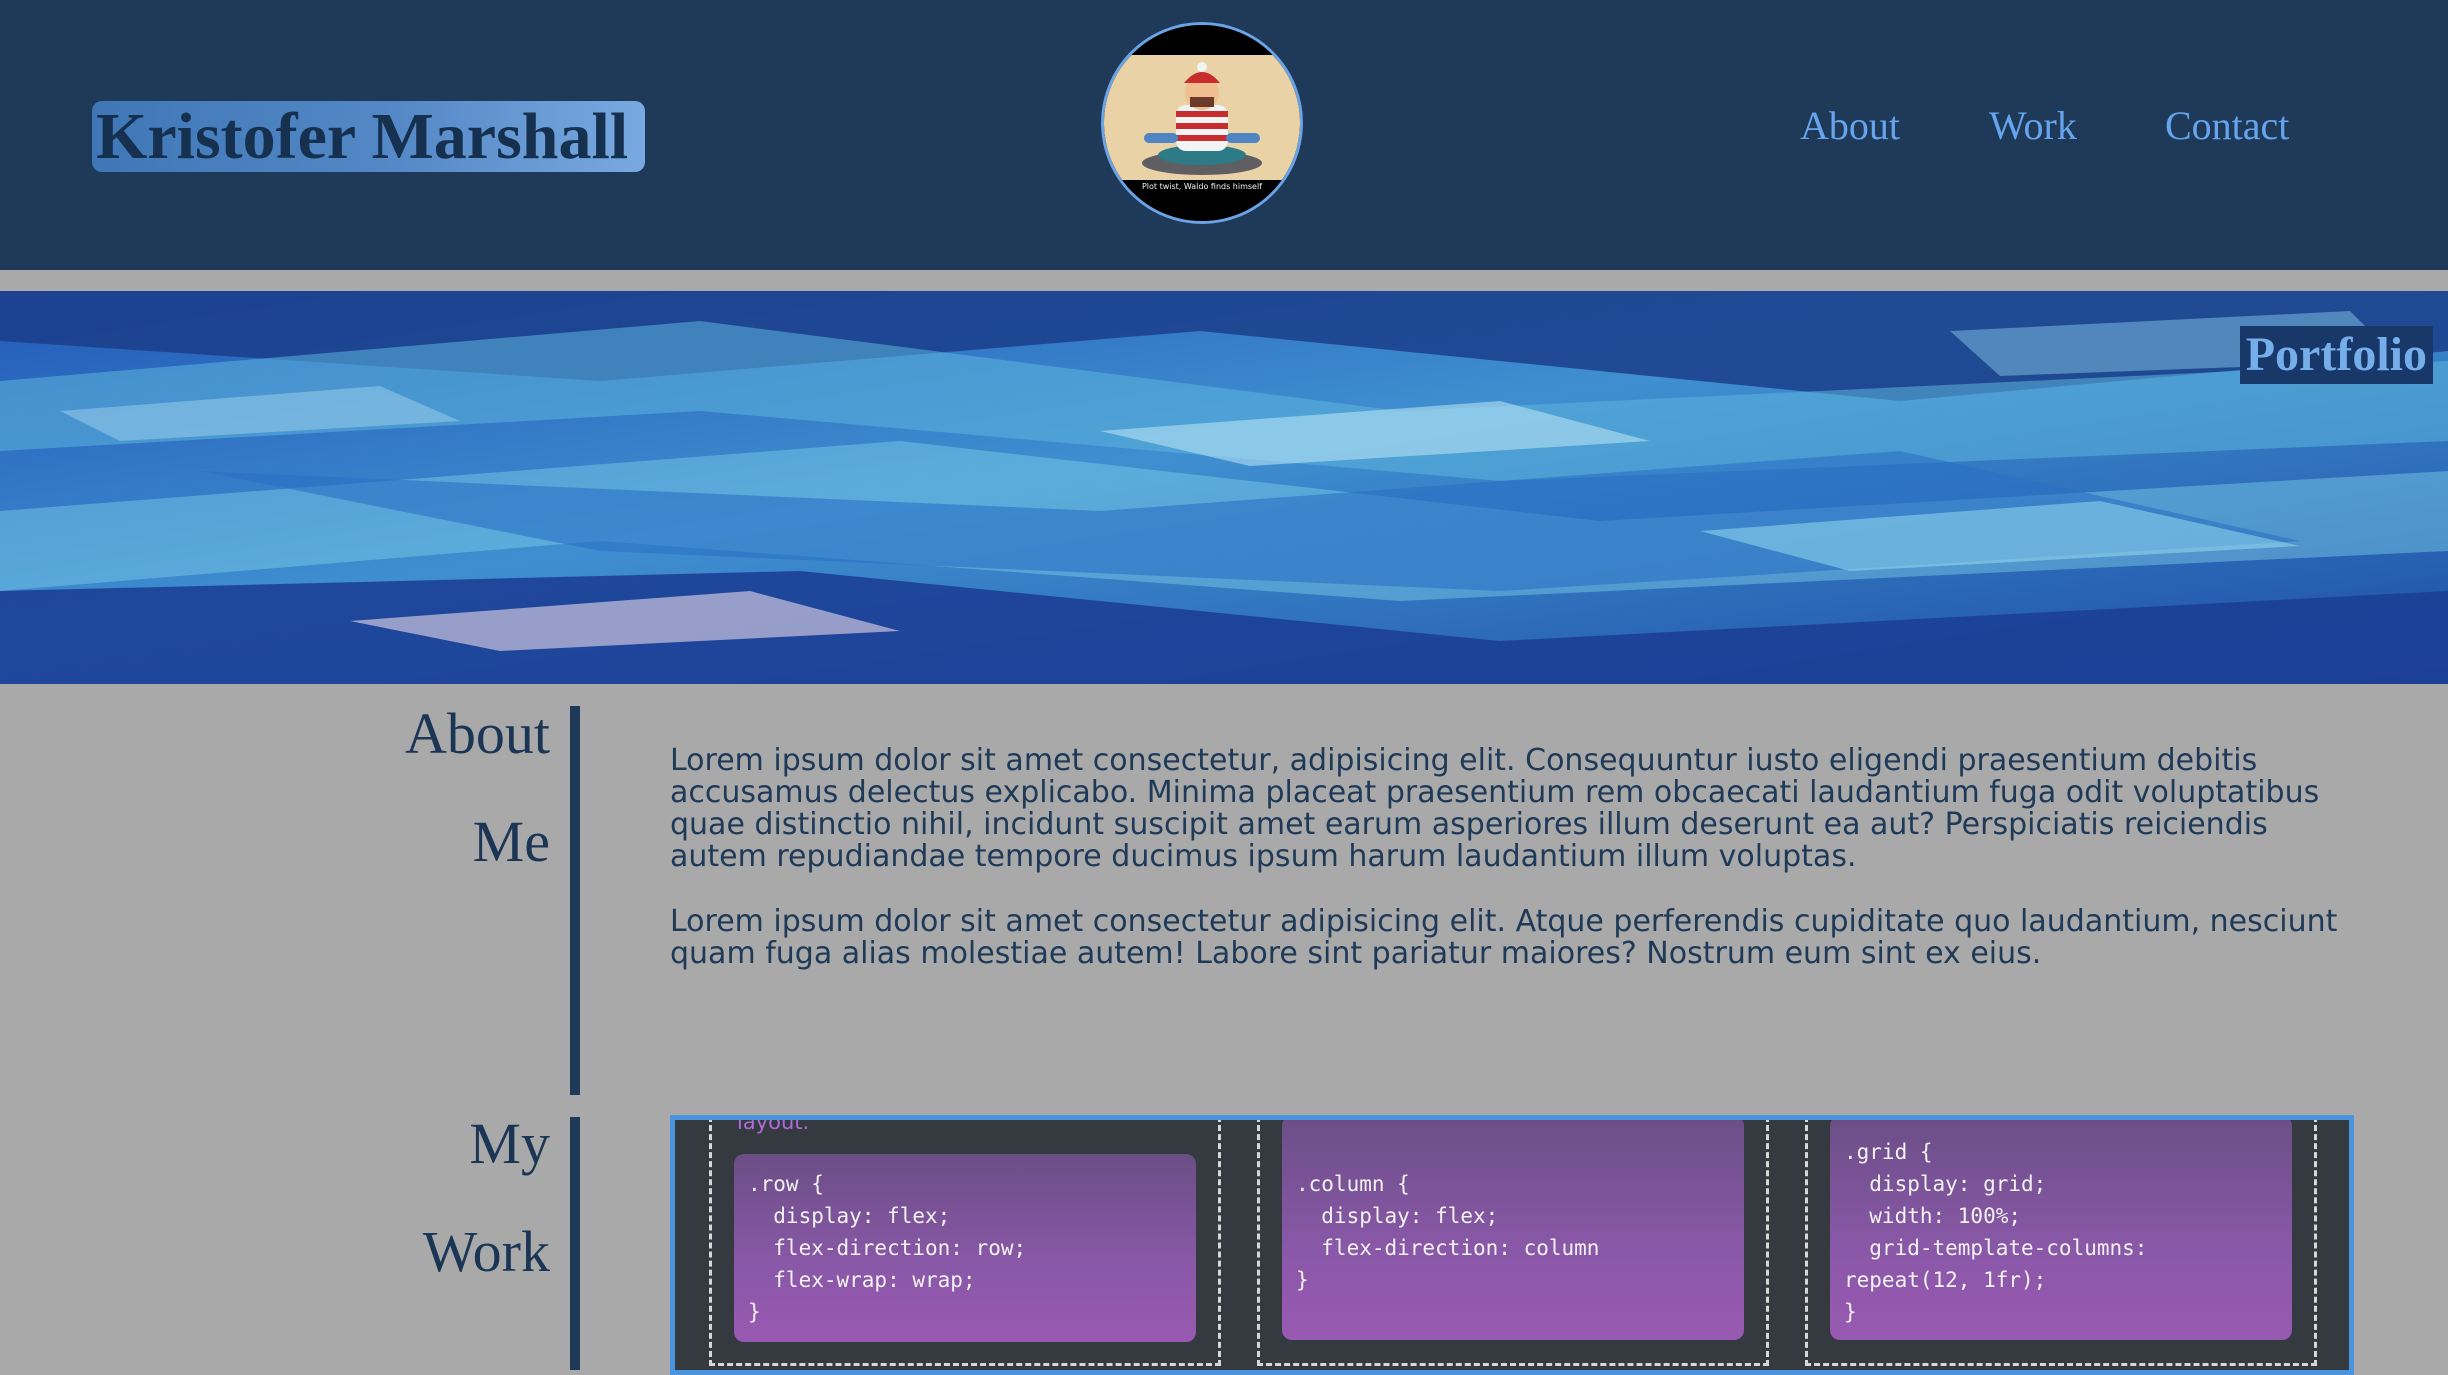 The image size is (2448, 1375). I want to click on avatar-caption: Plot twist, Waldo finds himself, so click(1202, 186).